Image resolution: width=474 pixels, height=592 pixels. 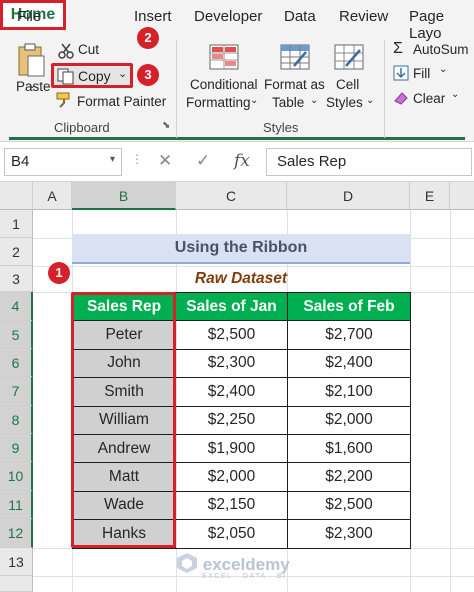 What do you see at coordinates (433, 74) in the screenshot?
I see `fill-button: Fill ⌄` at bounding box center [433, 74].